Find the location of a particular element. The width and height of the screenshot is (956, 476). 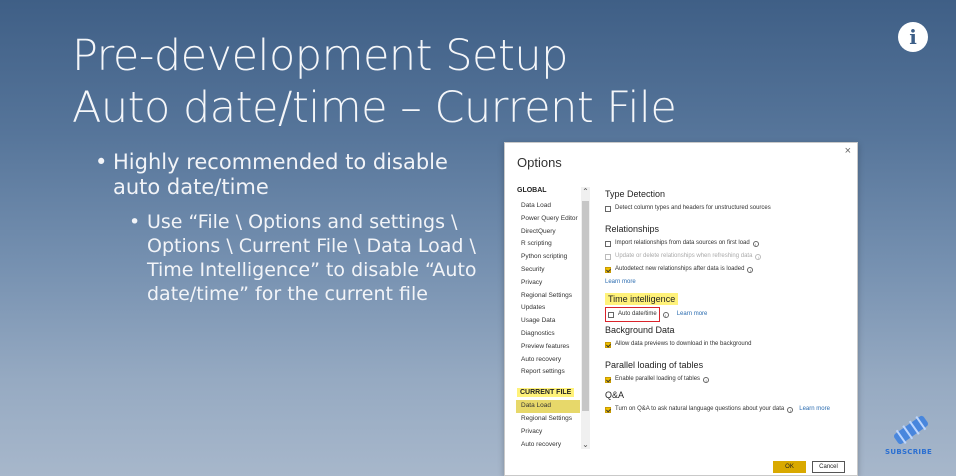

time-intelligence-heading: Time intelligence is located at coordinates (729, 299).